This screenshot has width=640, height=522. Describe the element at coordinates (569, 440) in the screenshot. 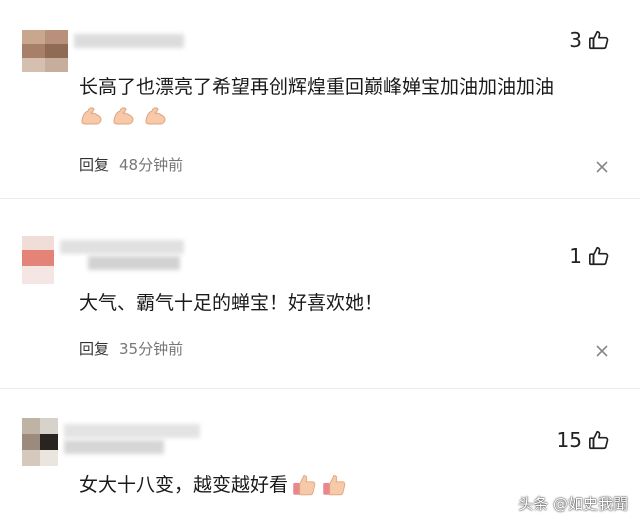

I see `like-count: 15` at that location.